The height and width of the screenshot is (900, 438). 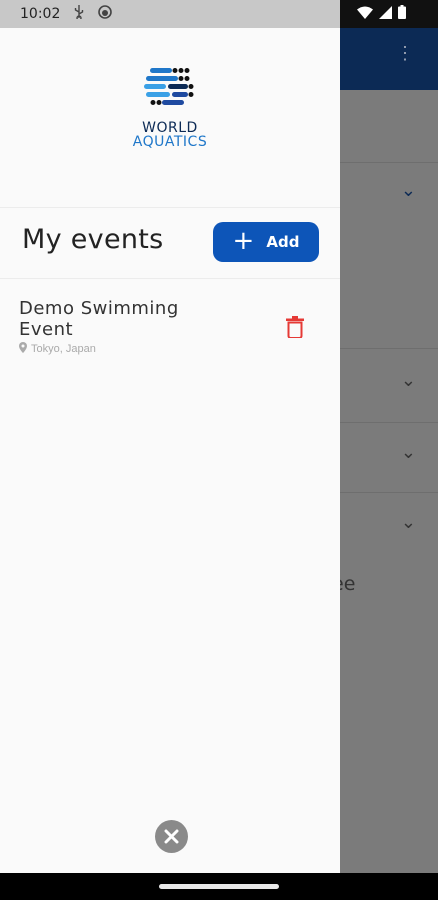 What do you see at coordinates (63, 349) in the screenshot?
I see `event-location-text: Tokyo, Japan` at bounding box center [63, 349].